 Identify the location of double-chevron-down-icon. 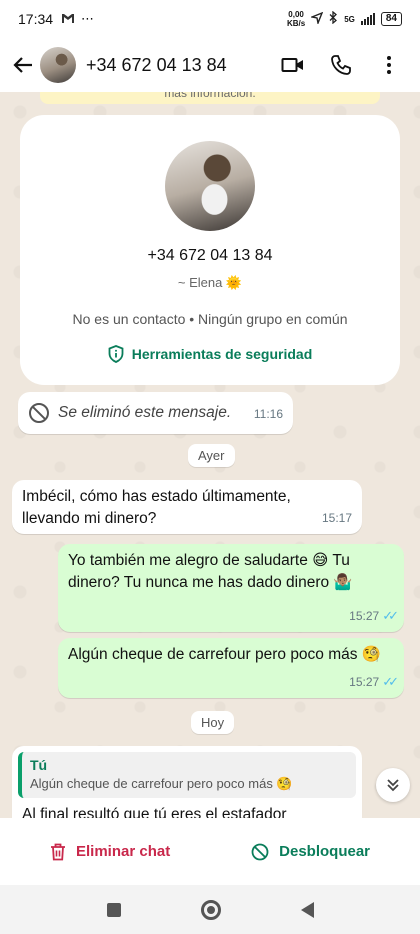
(393, 785).